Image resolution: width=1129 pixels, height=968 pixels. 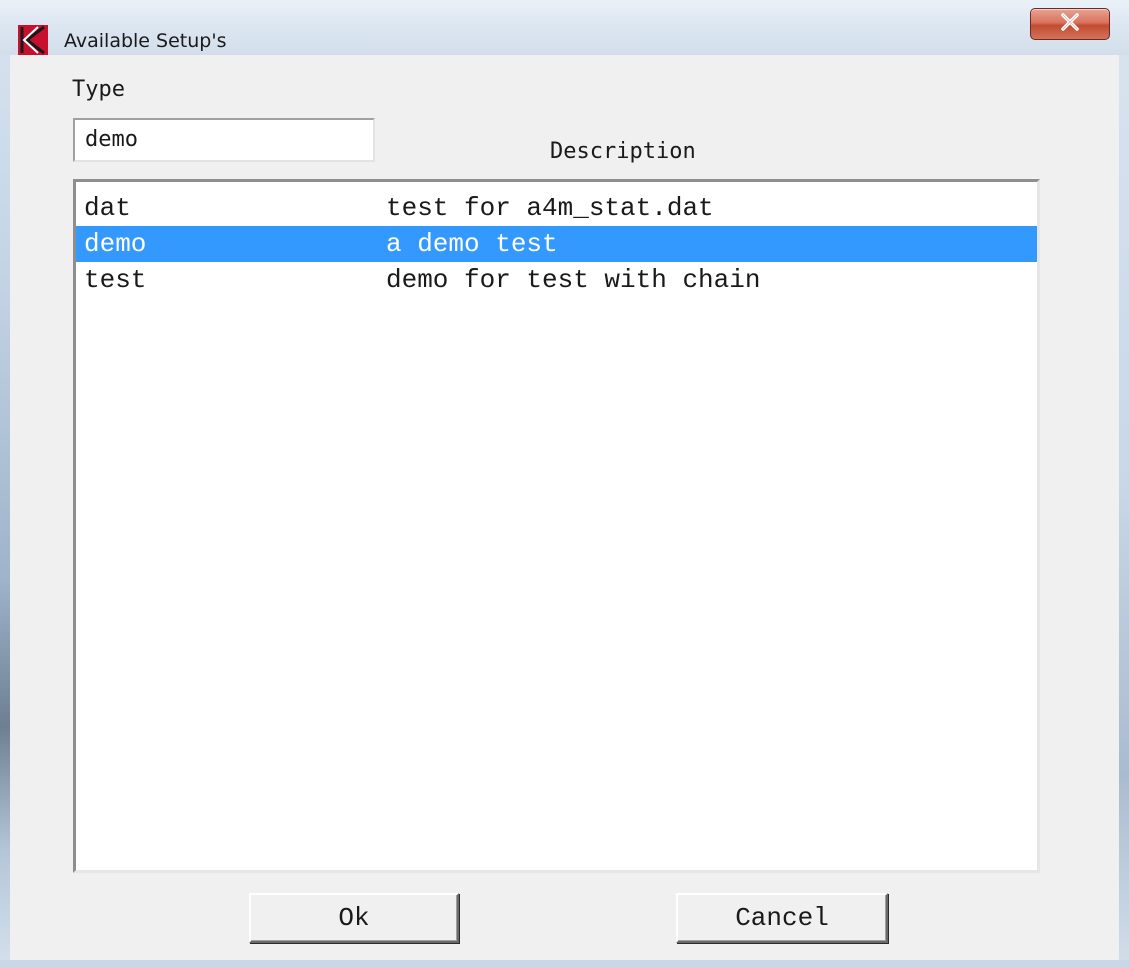 I want to click on title-bar: Available Setup's, so click(x=564, y=27).